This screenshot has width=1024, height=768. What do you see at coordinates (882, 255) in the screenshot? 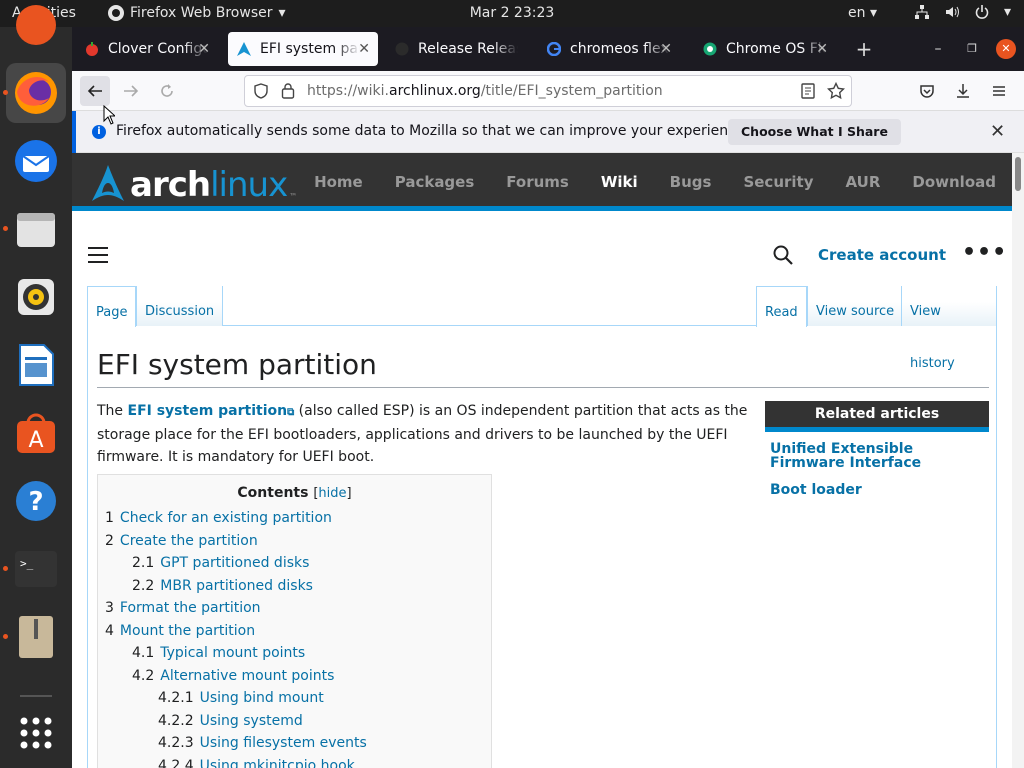
I see `create-account-link: Create account` at bounding box center [882, 255].